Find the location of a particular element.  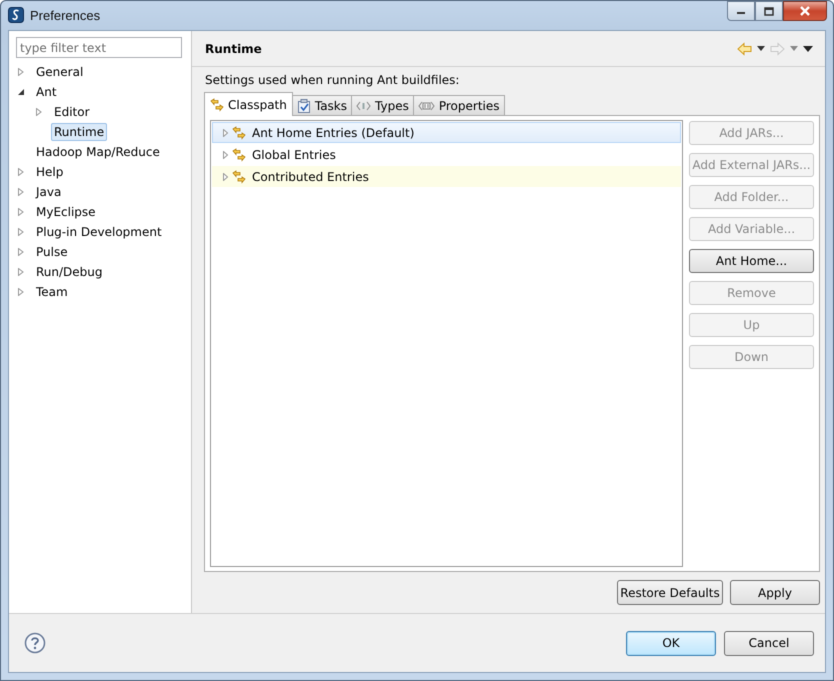

tree-item: General is located at coordinates (59, 72).